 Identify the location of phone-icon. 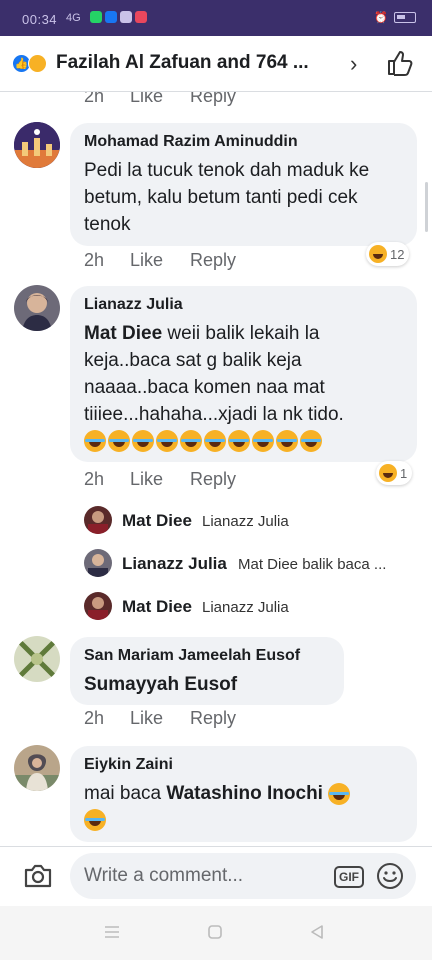
(126, 17).